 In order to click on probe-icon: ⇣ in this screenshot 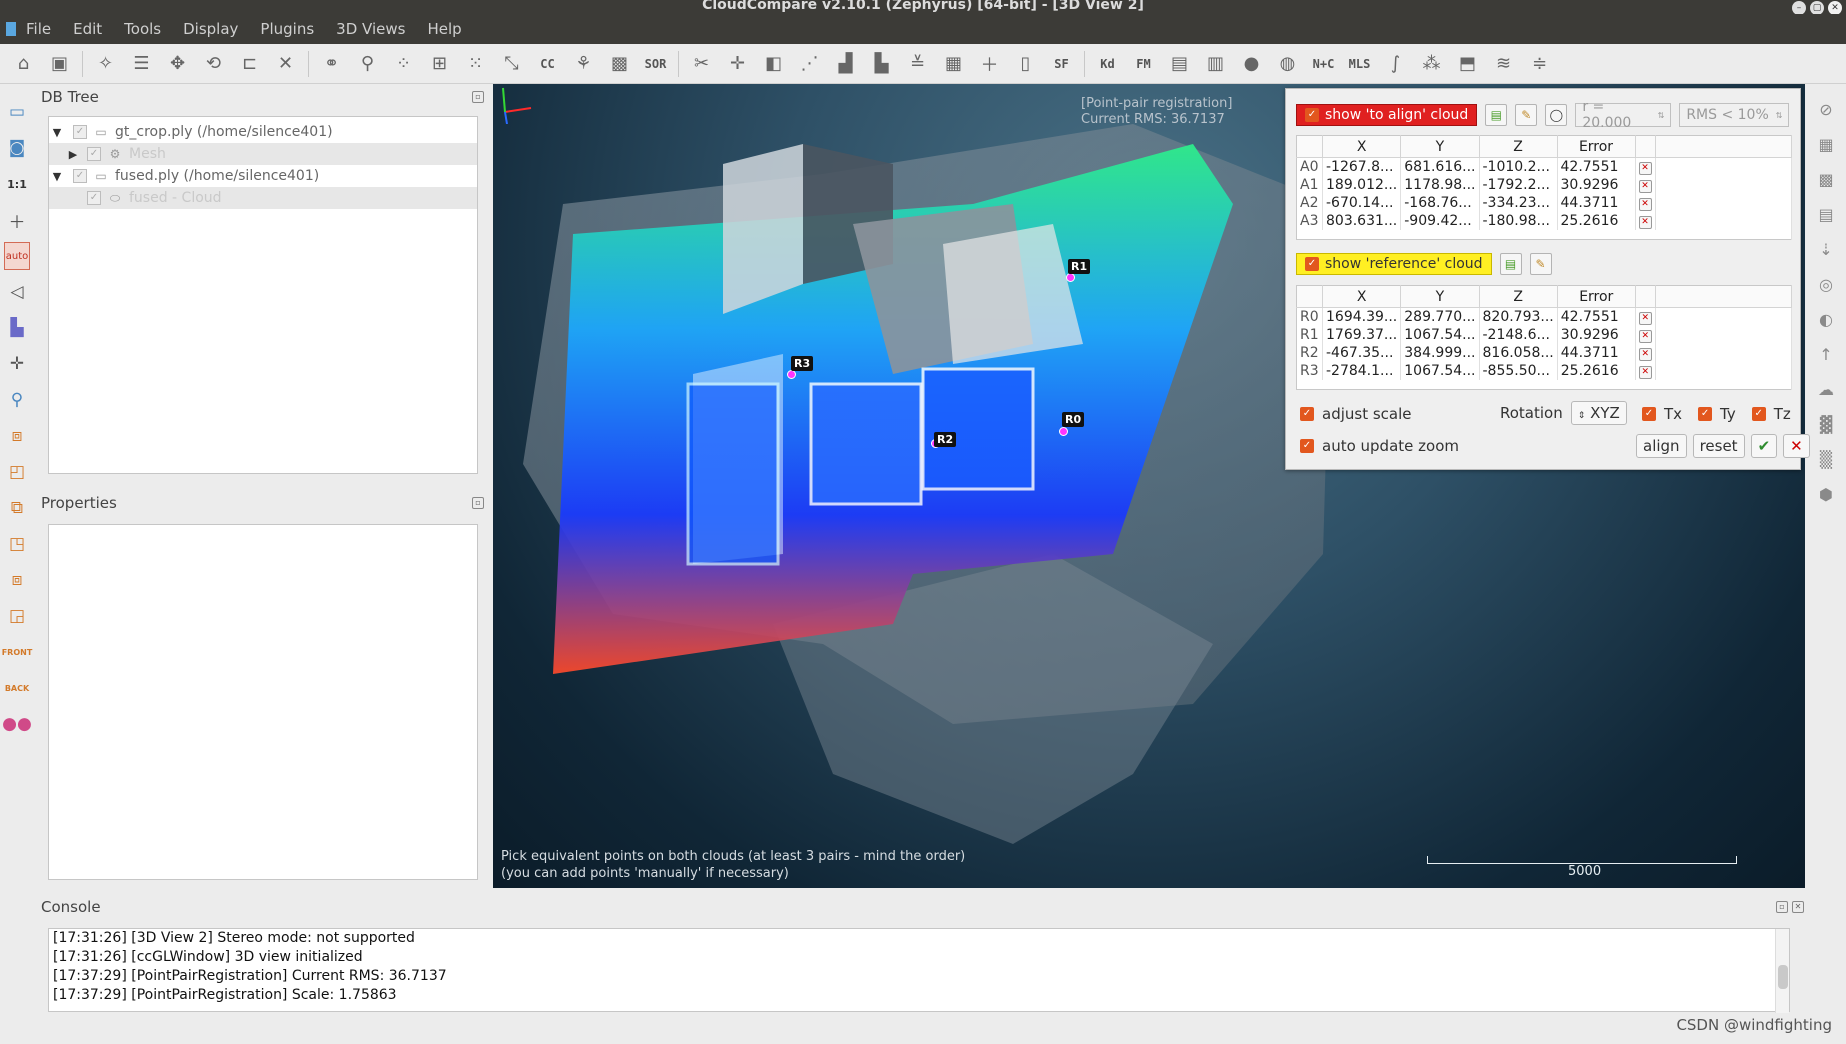, I will do `click(1826, 249)`.